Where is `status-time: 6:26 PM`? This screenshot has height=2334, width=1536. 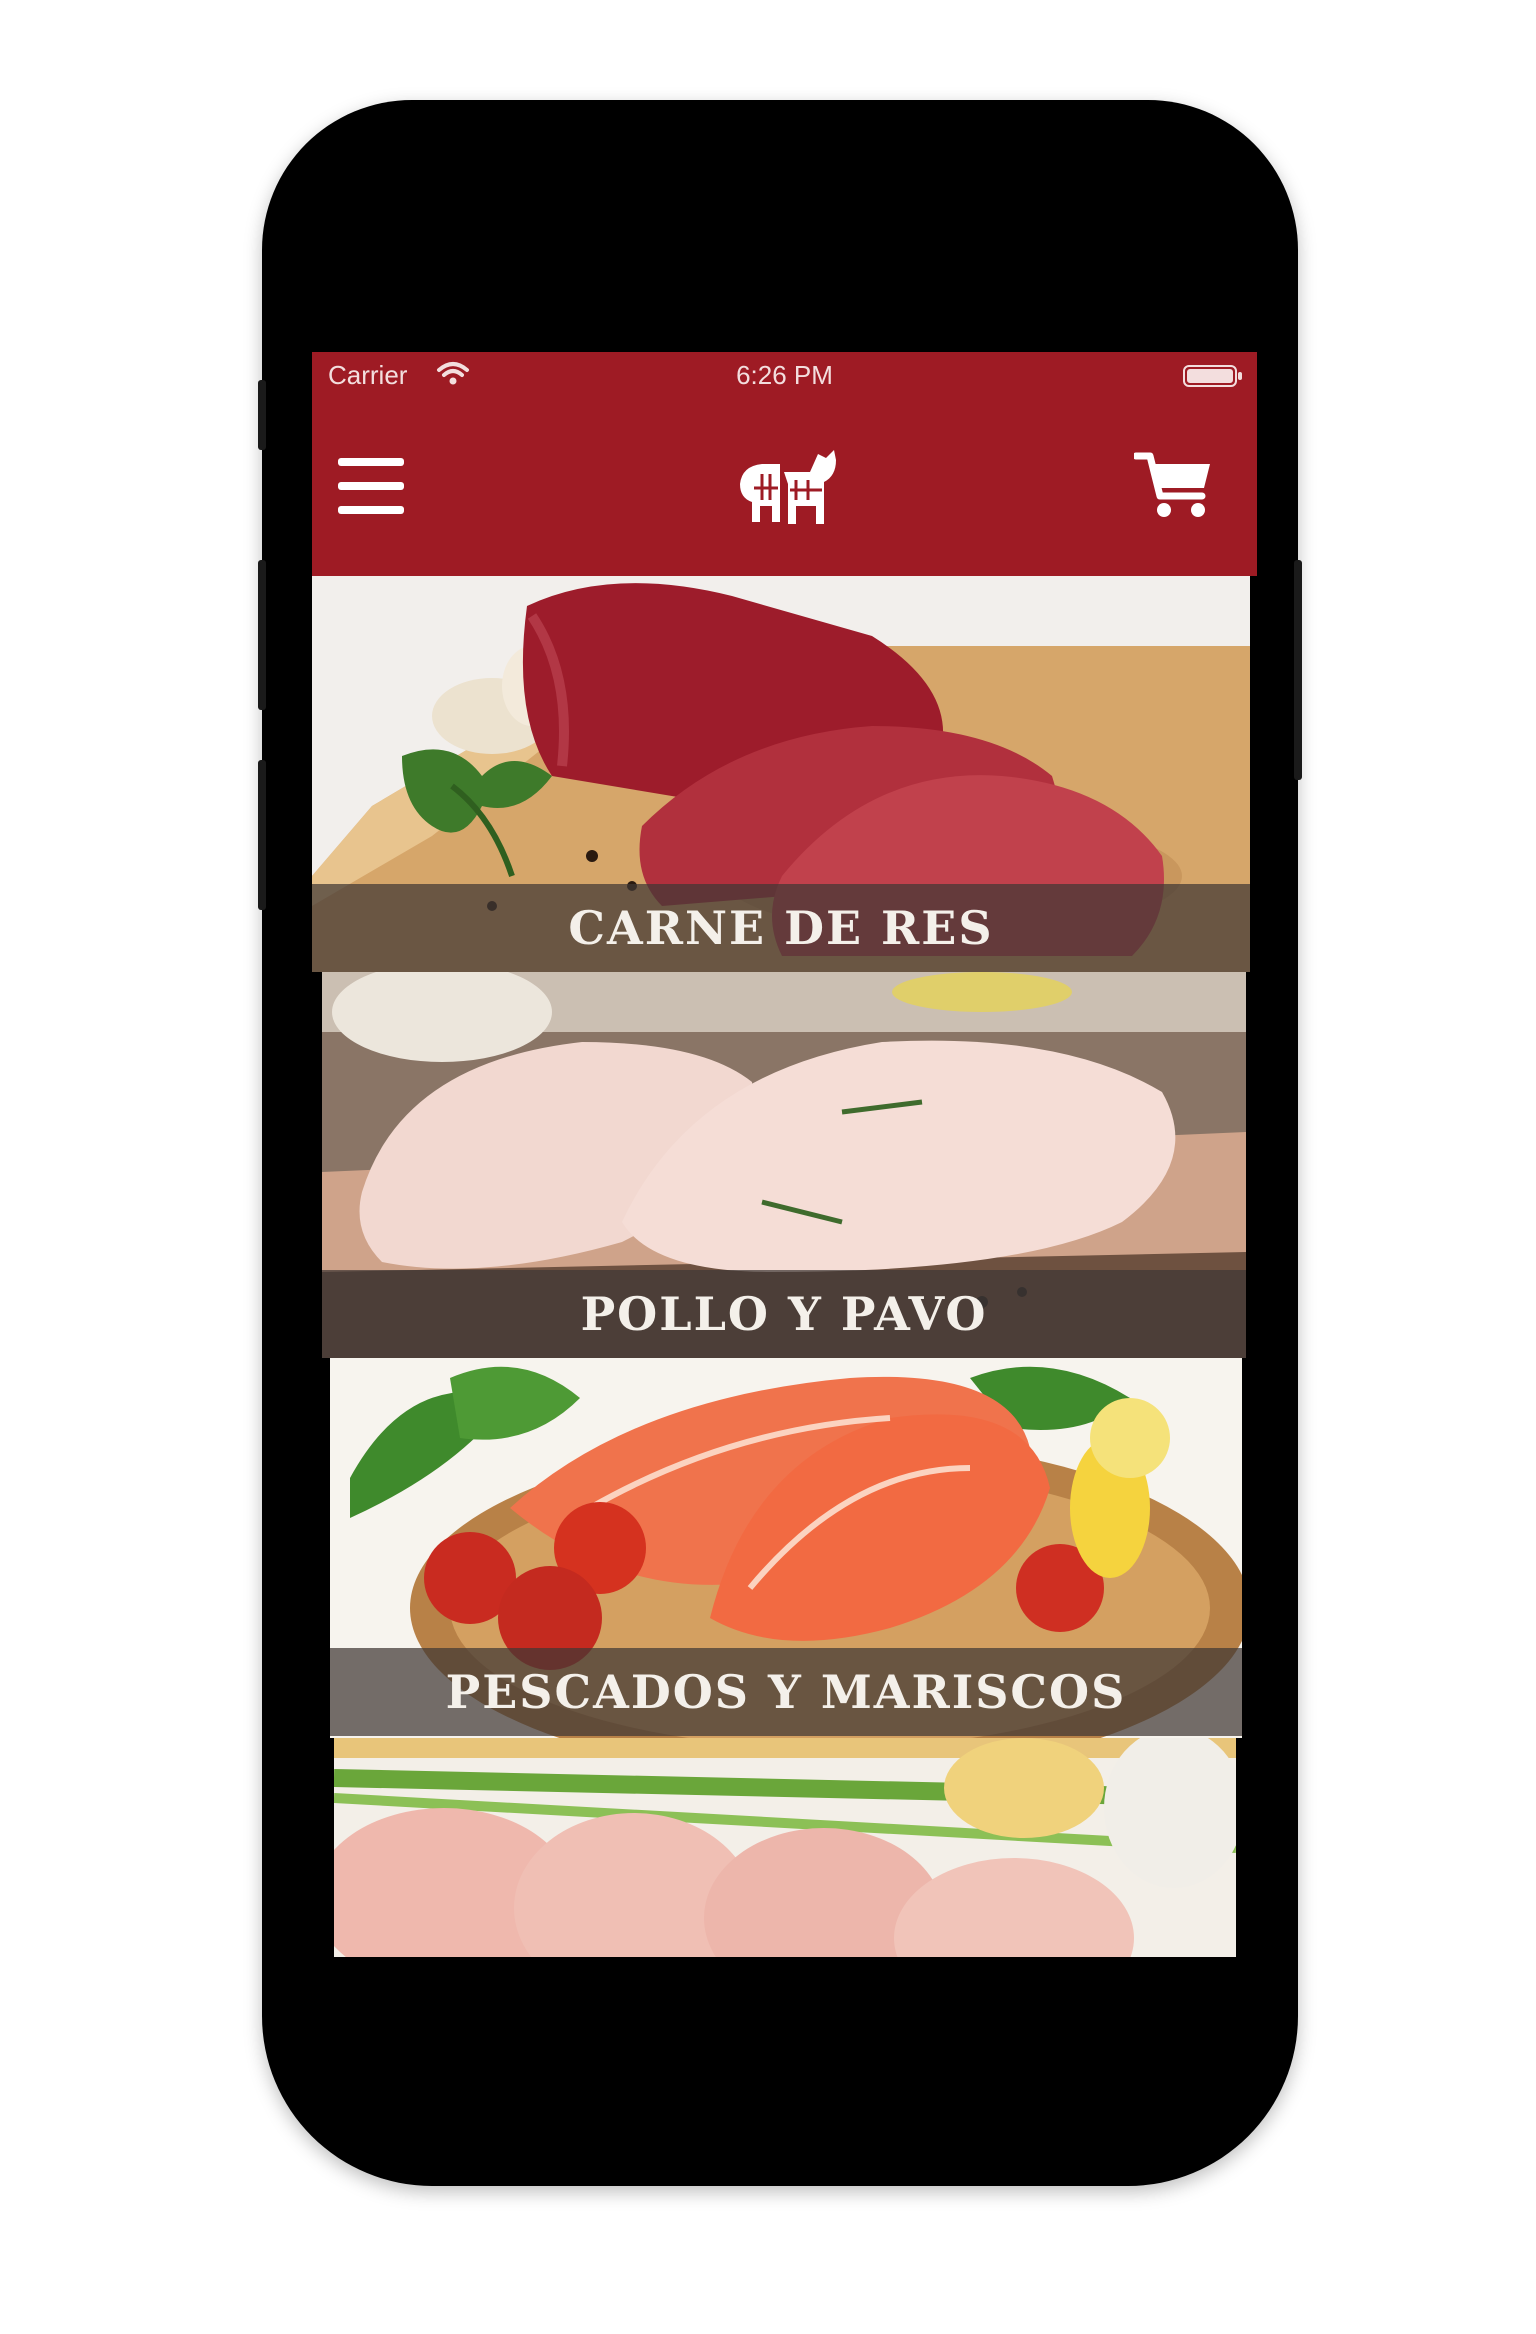
status-time: 6:26 PM is located at coordinates (784, 375).